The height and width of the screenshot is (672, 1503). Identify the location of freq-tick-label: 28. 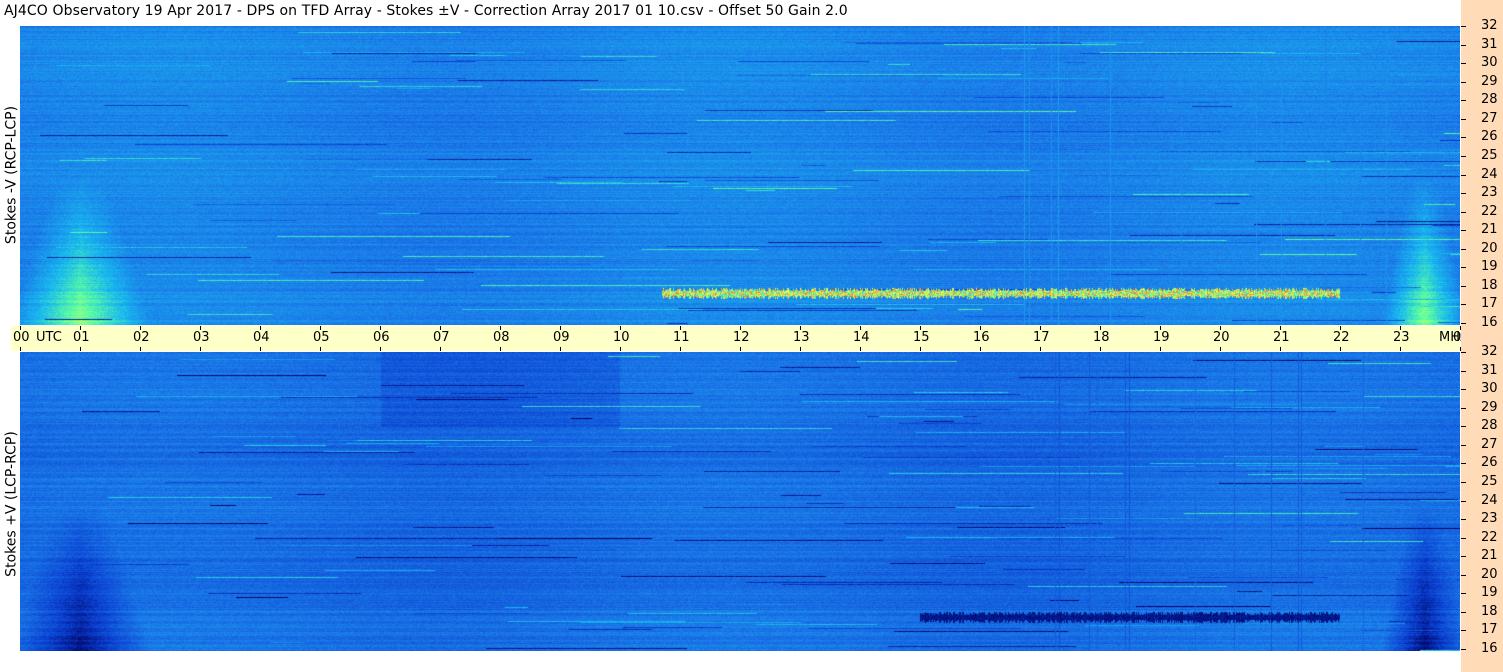
(1489, 426).